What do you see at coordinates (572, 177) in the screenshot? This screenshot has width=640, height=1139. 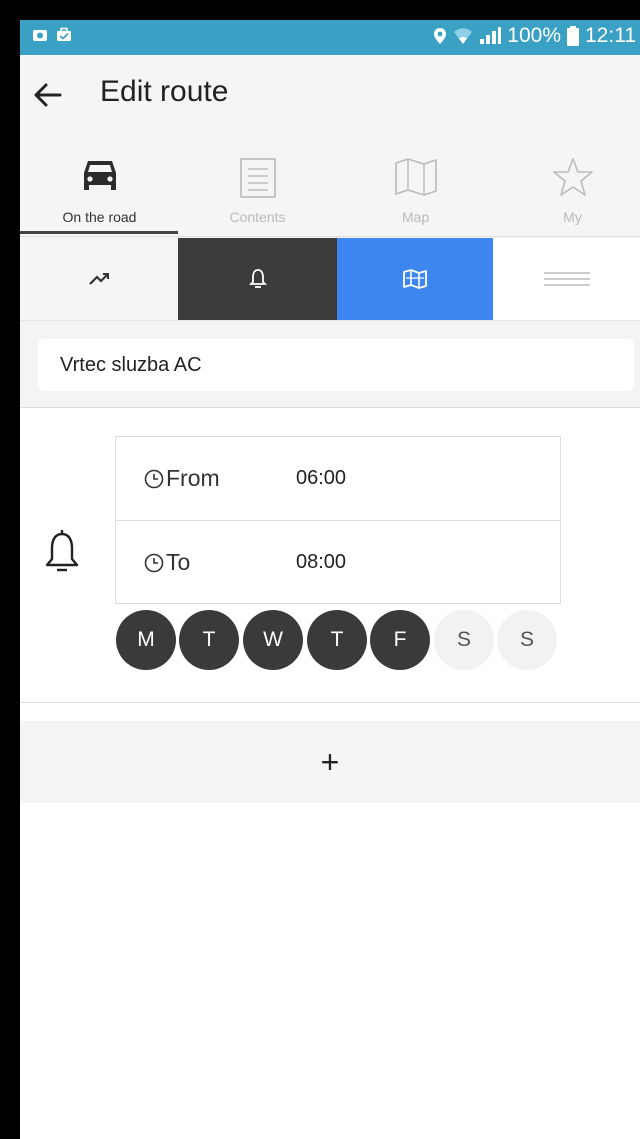 I see `star-icon` at bounding box center [572, 177].